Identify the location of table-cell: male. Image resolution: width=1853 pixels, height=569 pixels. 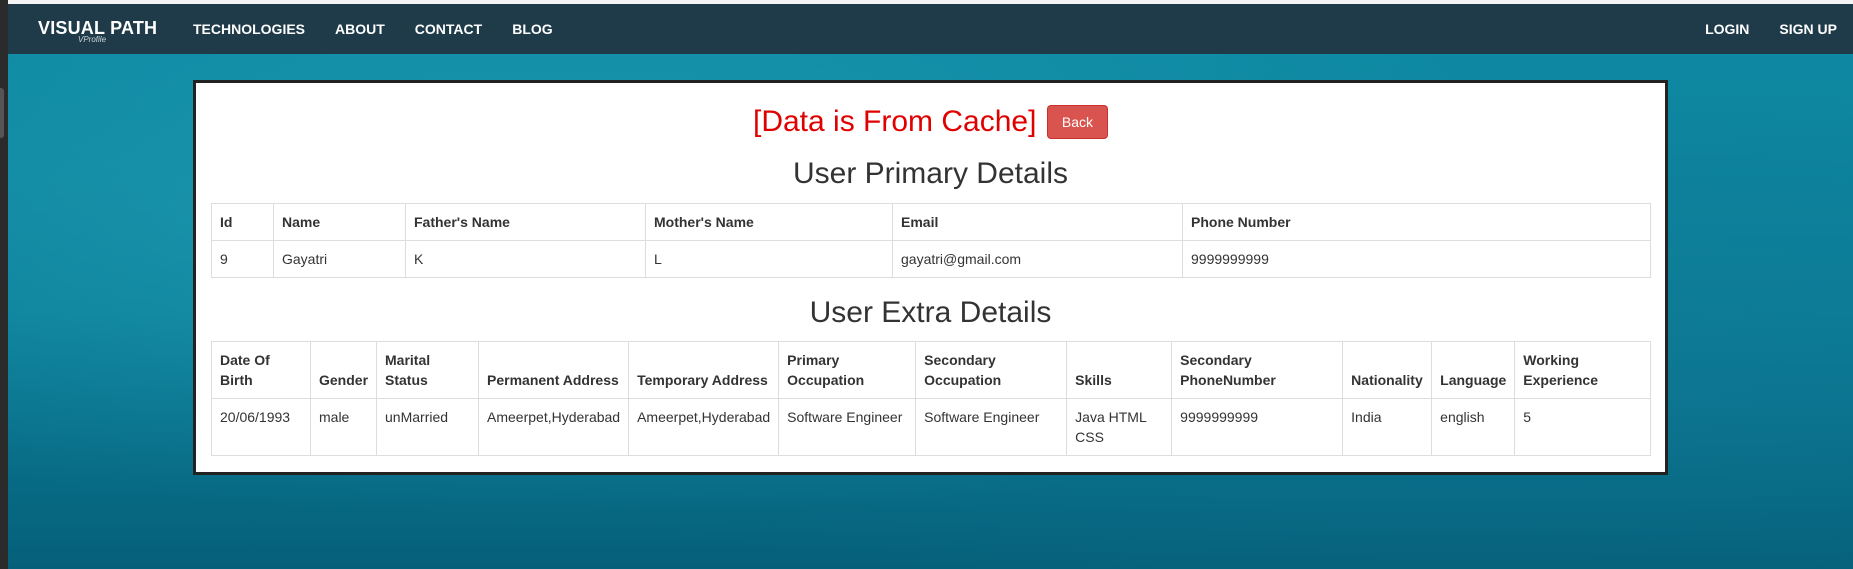
(343, 427).